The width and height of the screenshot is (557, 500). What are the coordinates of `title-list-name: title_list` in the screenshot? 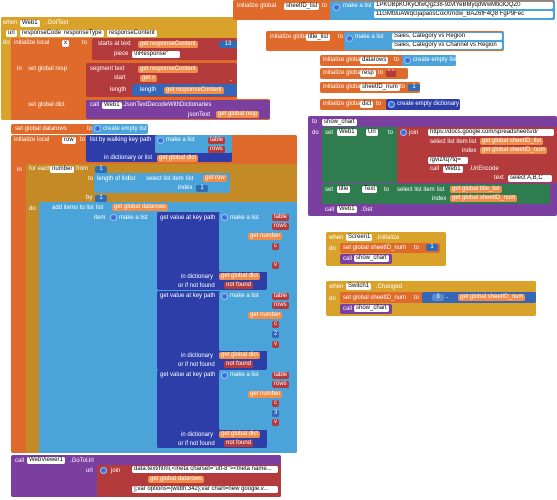 It's located at (318, 37).